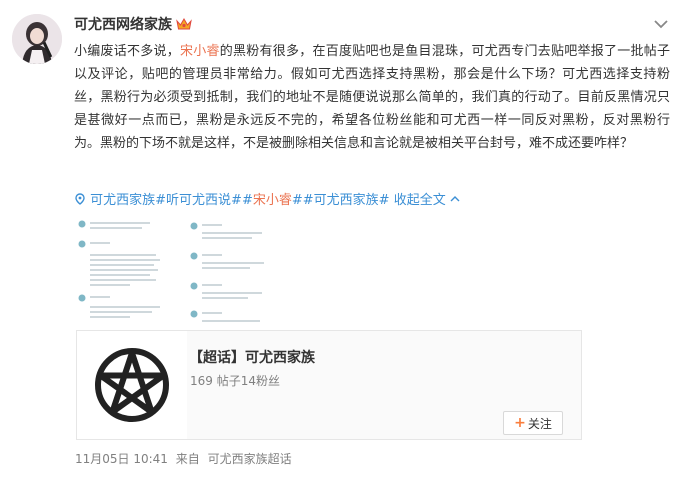 This screenshot has width=682, height=483. I want to click on chevron-up-icon, so click(455, 199).